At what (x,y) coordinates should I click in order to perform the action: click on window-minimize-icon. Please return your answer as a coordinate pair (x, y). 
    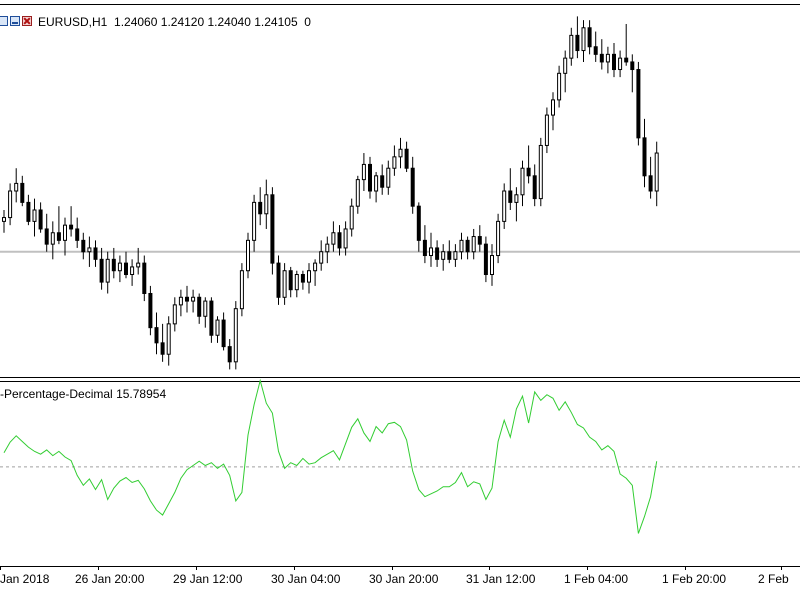
    Looking at the image, I should click on (15, 21).